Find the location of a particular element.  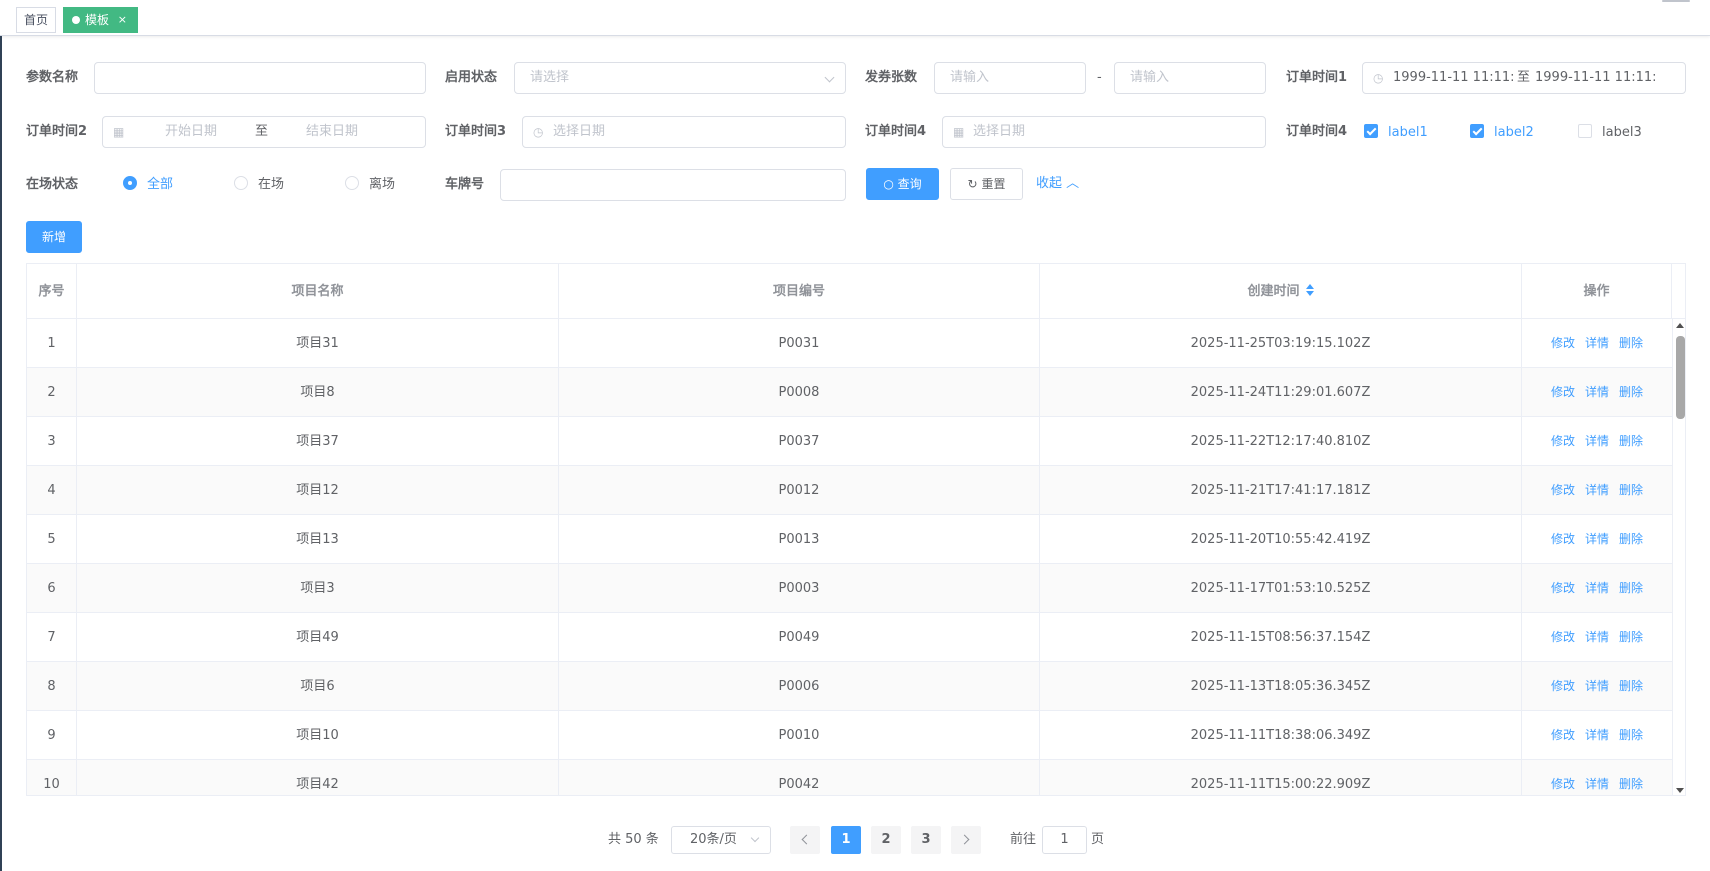

order-time1-range: ◷ 1999-11-11 11:11: 至 1999-11-11 11:11: is located at coordinates (1524, 78).